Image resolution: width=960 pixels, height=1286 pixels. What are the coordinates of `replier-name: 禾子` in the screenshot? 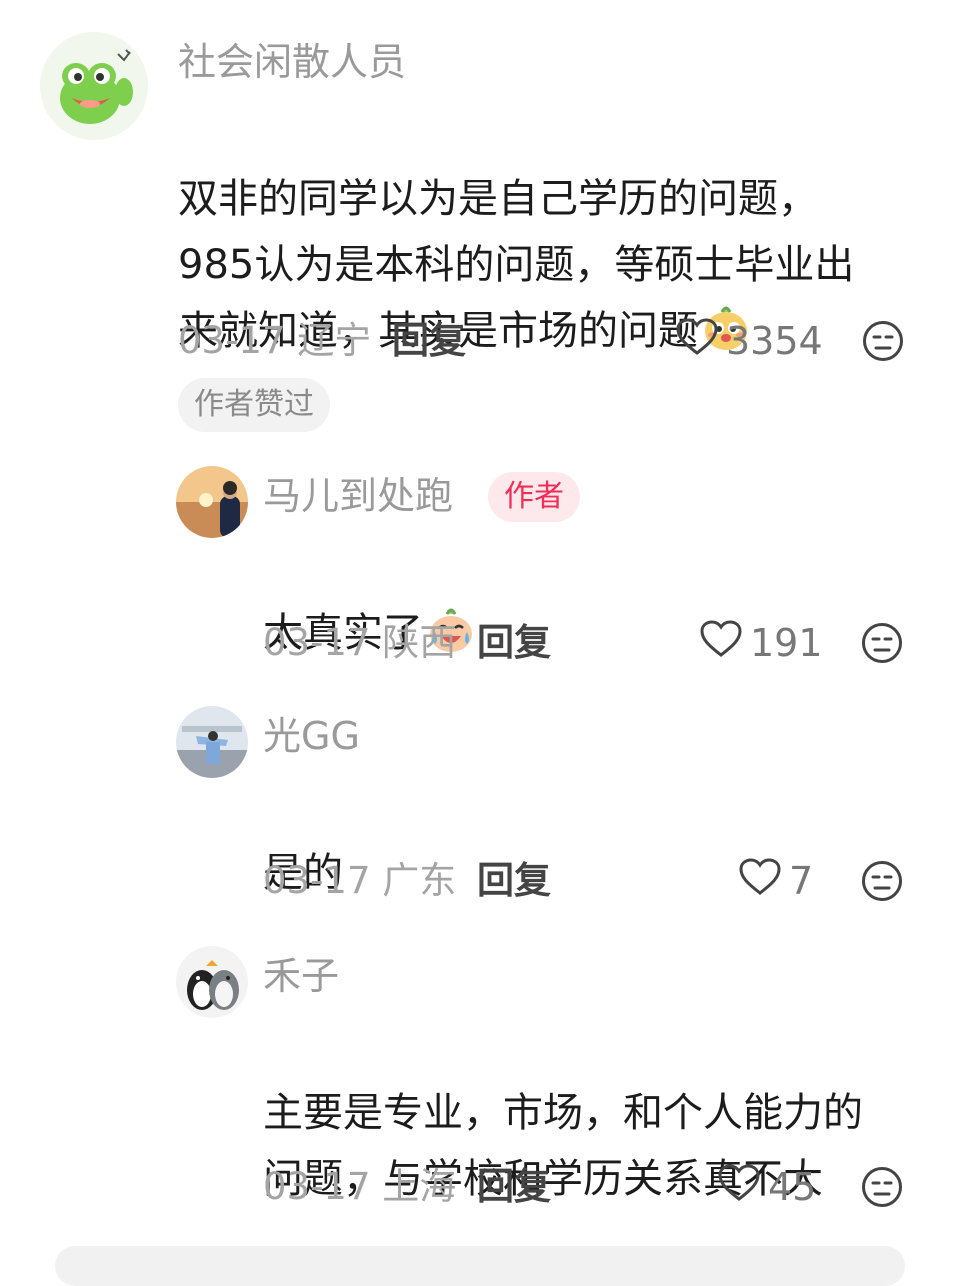 It's located at (301, 976).